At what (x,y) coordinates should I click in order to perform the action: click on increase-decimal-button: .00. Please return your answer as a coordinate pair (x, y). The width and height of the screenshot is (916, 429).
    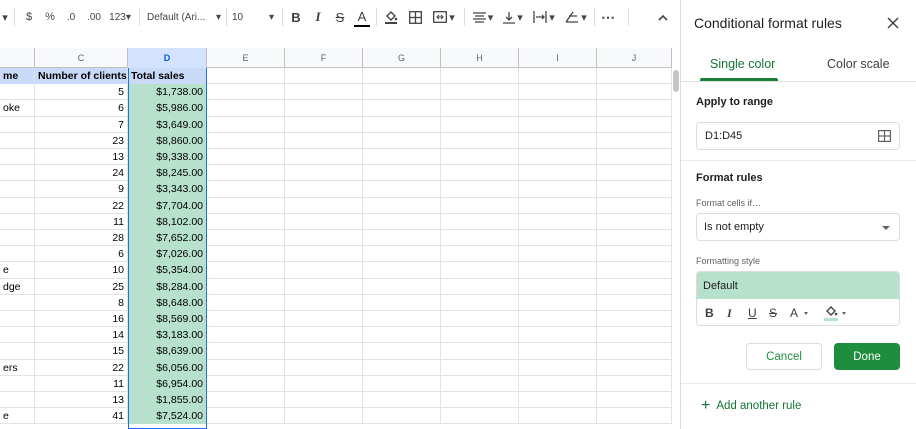
    Looking at the image, I should click on (94, 17).